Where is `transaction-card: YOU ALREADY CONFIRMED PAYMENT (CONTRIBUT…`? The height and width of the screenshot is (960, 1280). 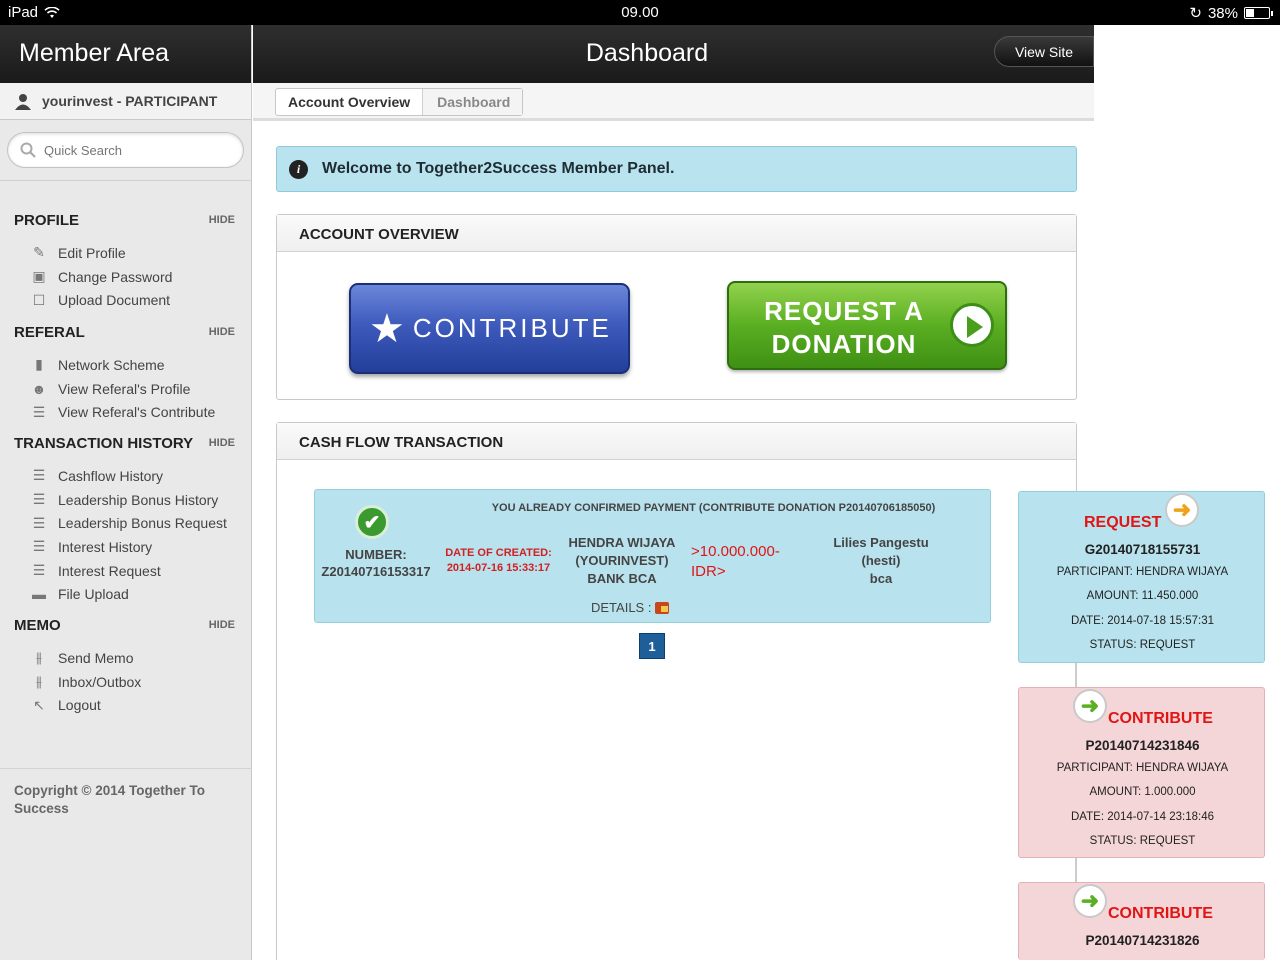
transaction-card: YOU ALREADY CONFIRMED PAYMENT (CONTRIBUT… is located at coordinates (652, 556).